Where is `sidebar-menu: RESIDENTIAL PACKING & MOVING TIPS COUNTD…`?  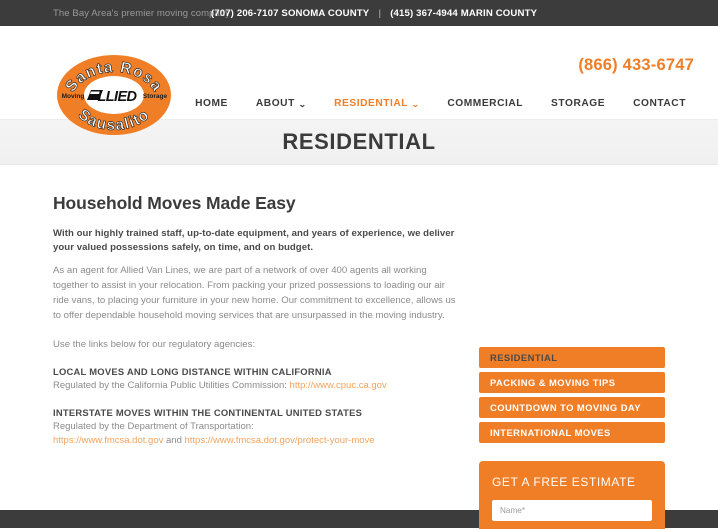 sidebar-menu: RESIDENTIAL PACKING & MOVING TIPS COUNTD… is located at coordinates (572, 395).